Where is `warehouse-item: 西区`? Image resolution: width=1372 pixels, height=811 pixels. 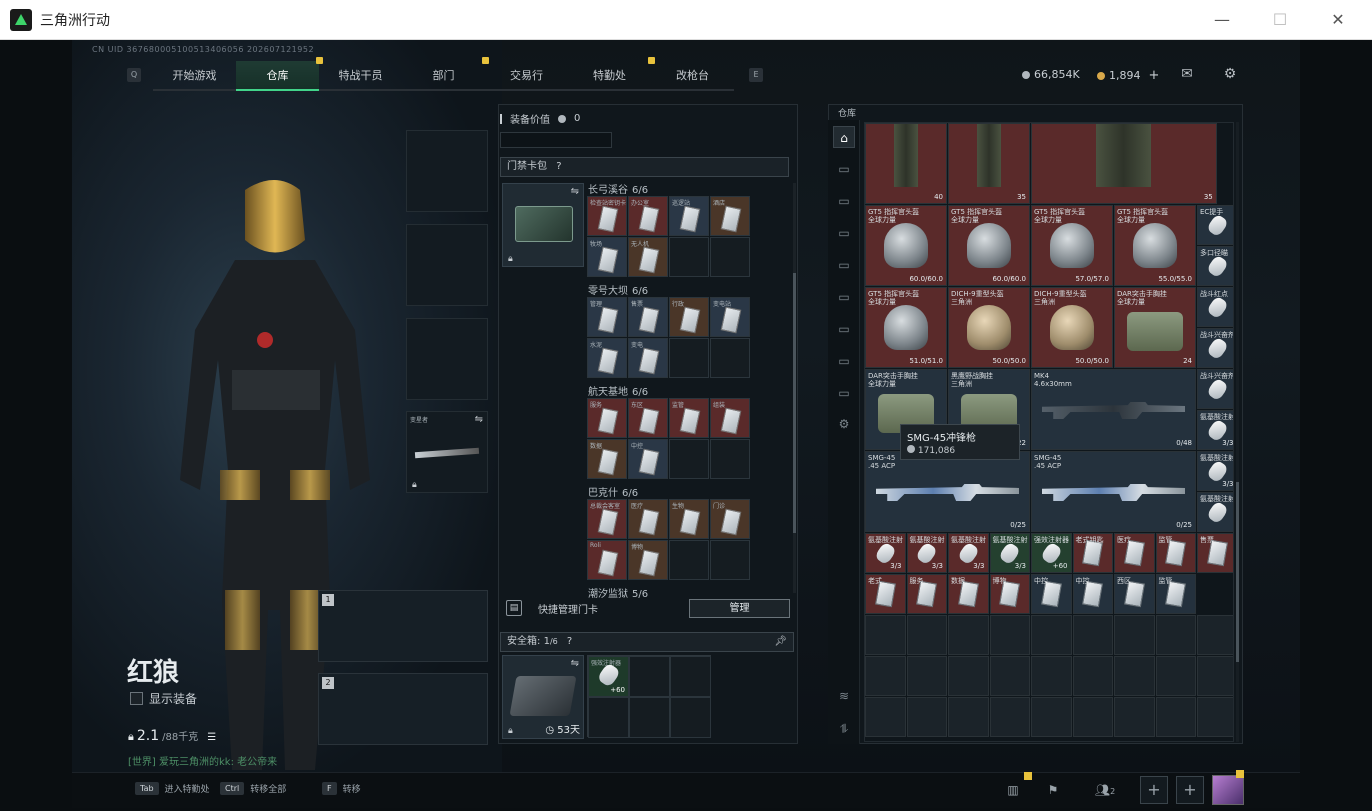 warehouse-item: 西区 is located at coordinates (1134, 594).